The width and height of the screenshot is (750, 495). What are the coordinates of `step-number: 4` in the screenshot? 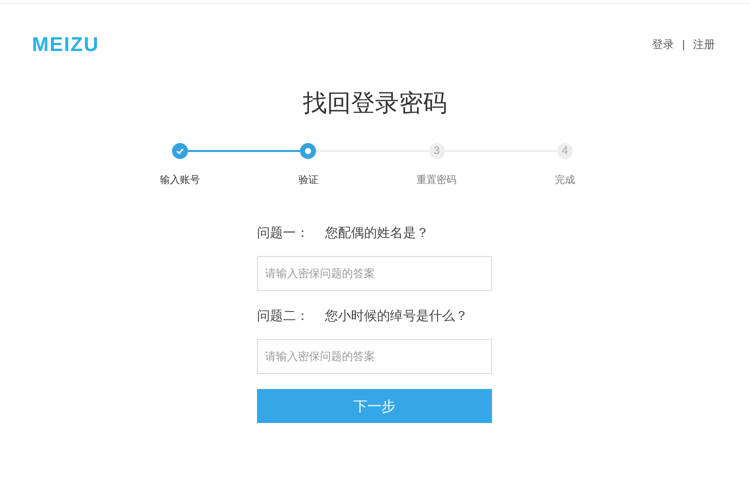 It's located at (564, 151).